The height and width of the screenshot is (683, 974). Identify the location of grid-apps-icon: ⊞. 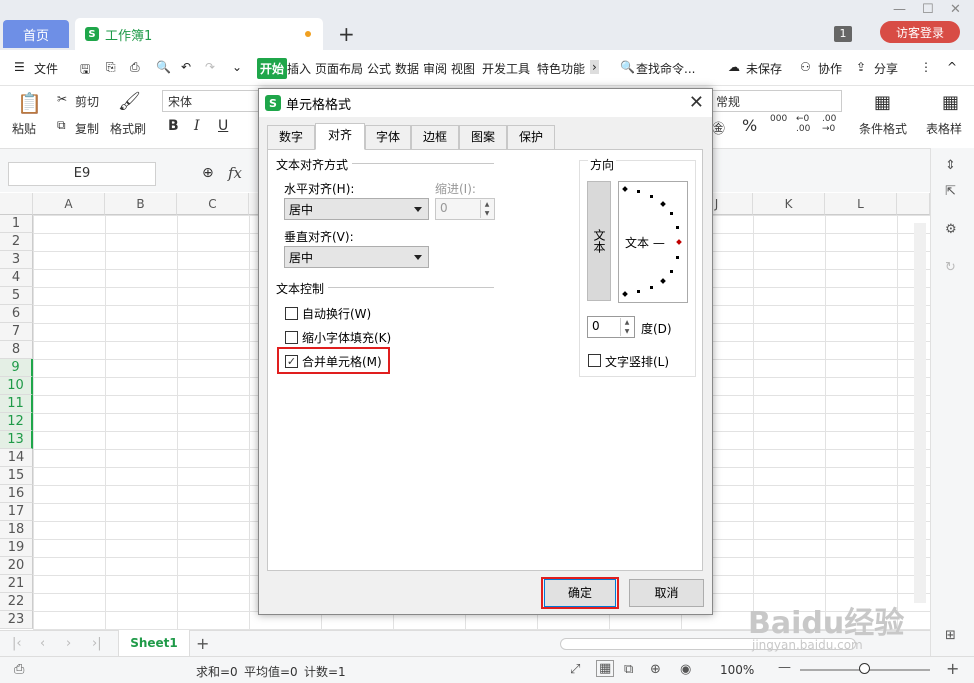
(950, 635).